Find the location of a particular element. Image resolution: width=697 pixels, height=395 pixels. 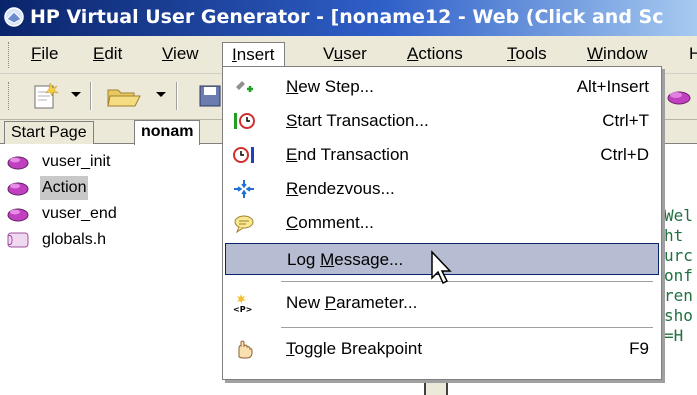

menu-vuser: Vuser is located at coordinates (345, 55).